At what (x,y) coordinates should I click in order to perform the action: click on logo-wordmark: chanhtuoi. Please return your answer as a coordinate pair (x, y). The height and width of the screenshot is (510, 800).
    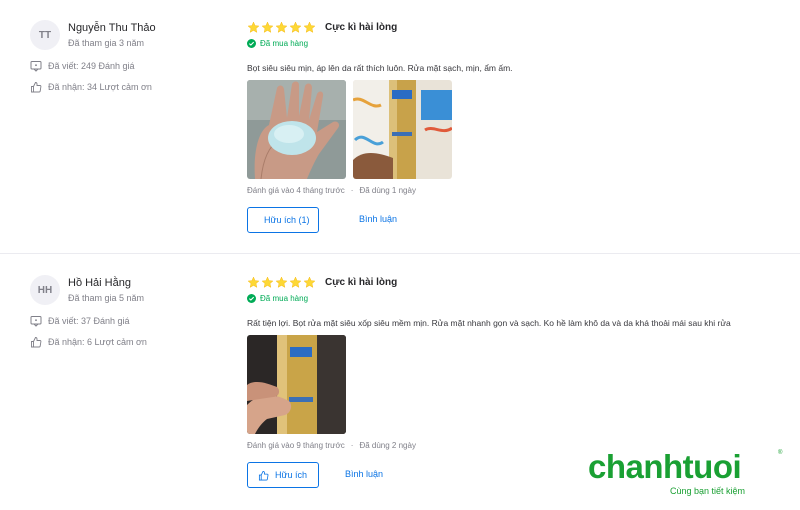
    Looking at the image, I should click on (665, 466).